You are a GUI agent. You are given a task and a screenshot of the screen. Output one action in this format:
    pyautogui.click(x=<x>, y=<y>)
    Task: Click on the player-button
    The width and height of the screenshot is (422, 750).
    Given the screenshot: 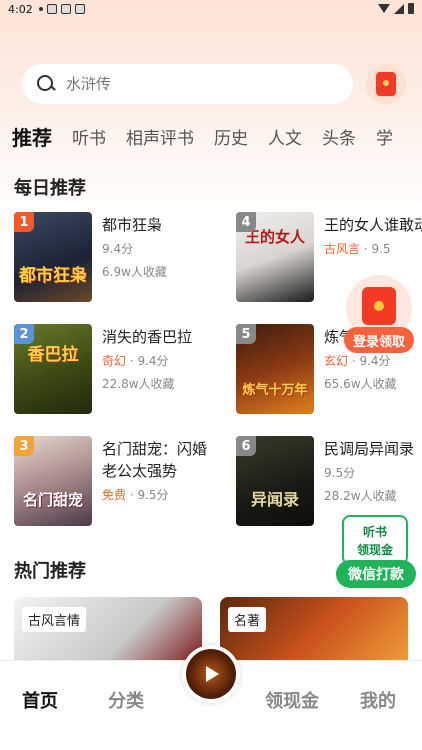 What is the action you would take?
    pyautogui.click(x=211, y=674)
    